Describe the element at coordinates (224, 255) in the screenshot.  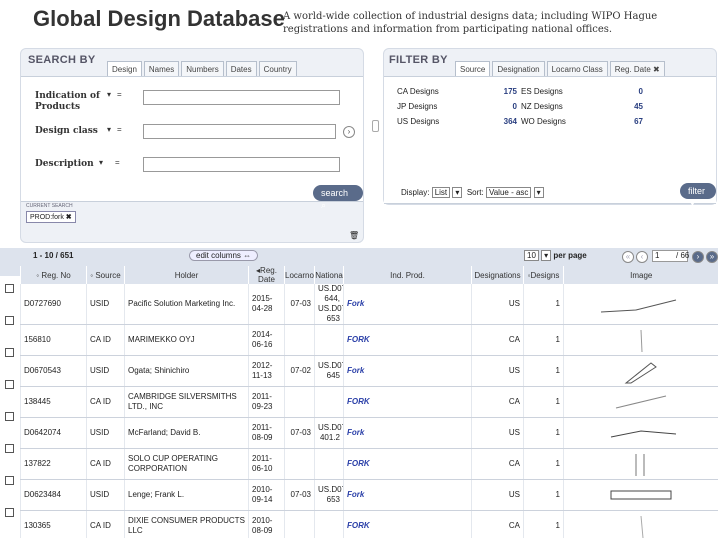
I see `edit-columns-button: edit columns ⇔` at that location.